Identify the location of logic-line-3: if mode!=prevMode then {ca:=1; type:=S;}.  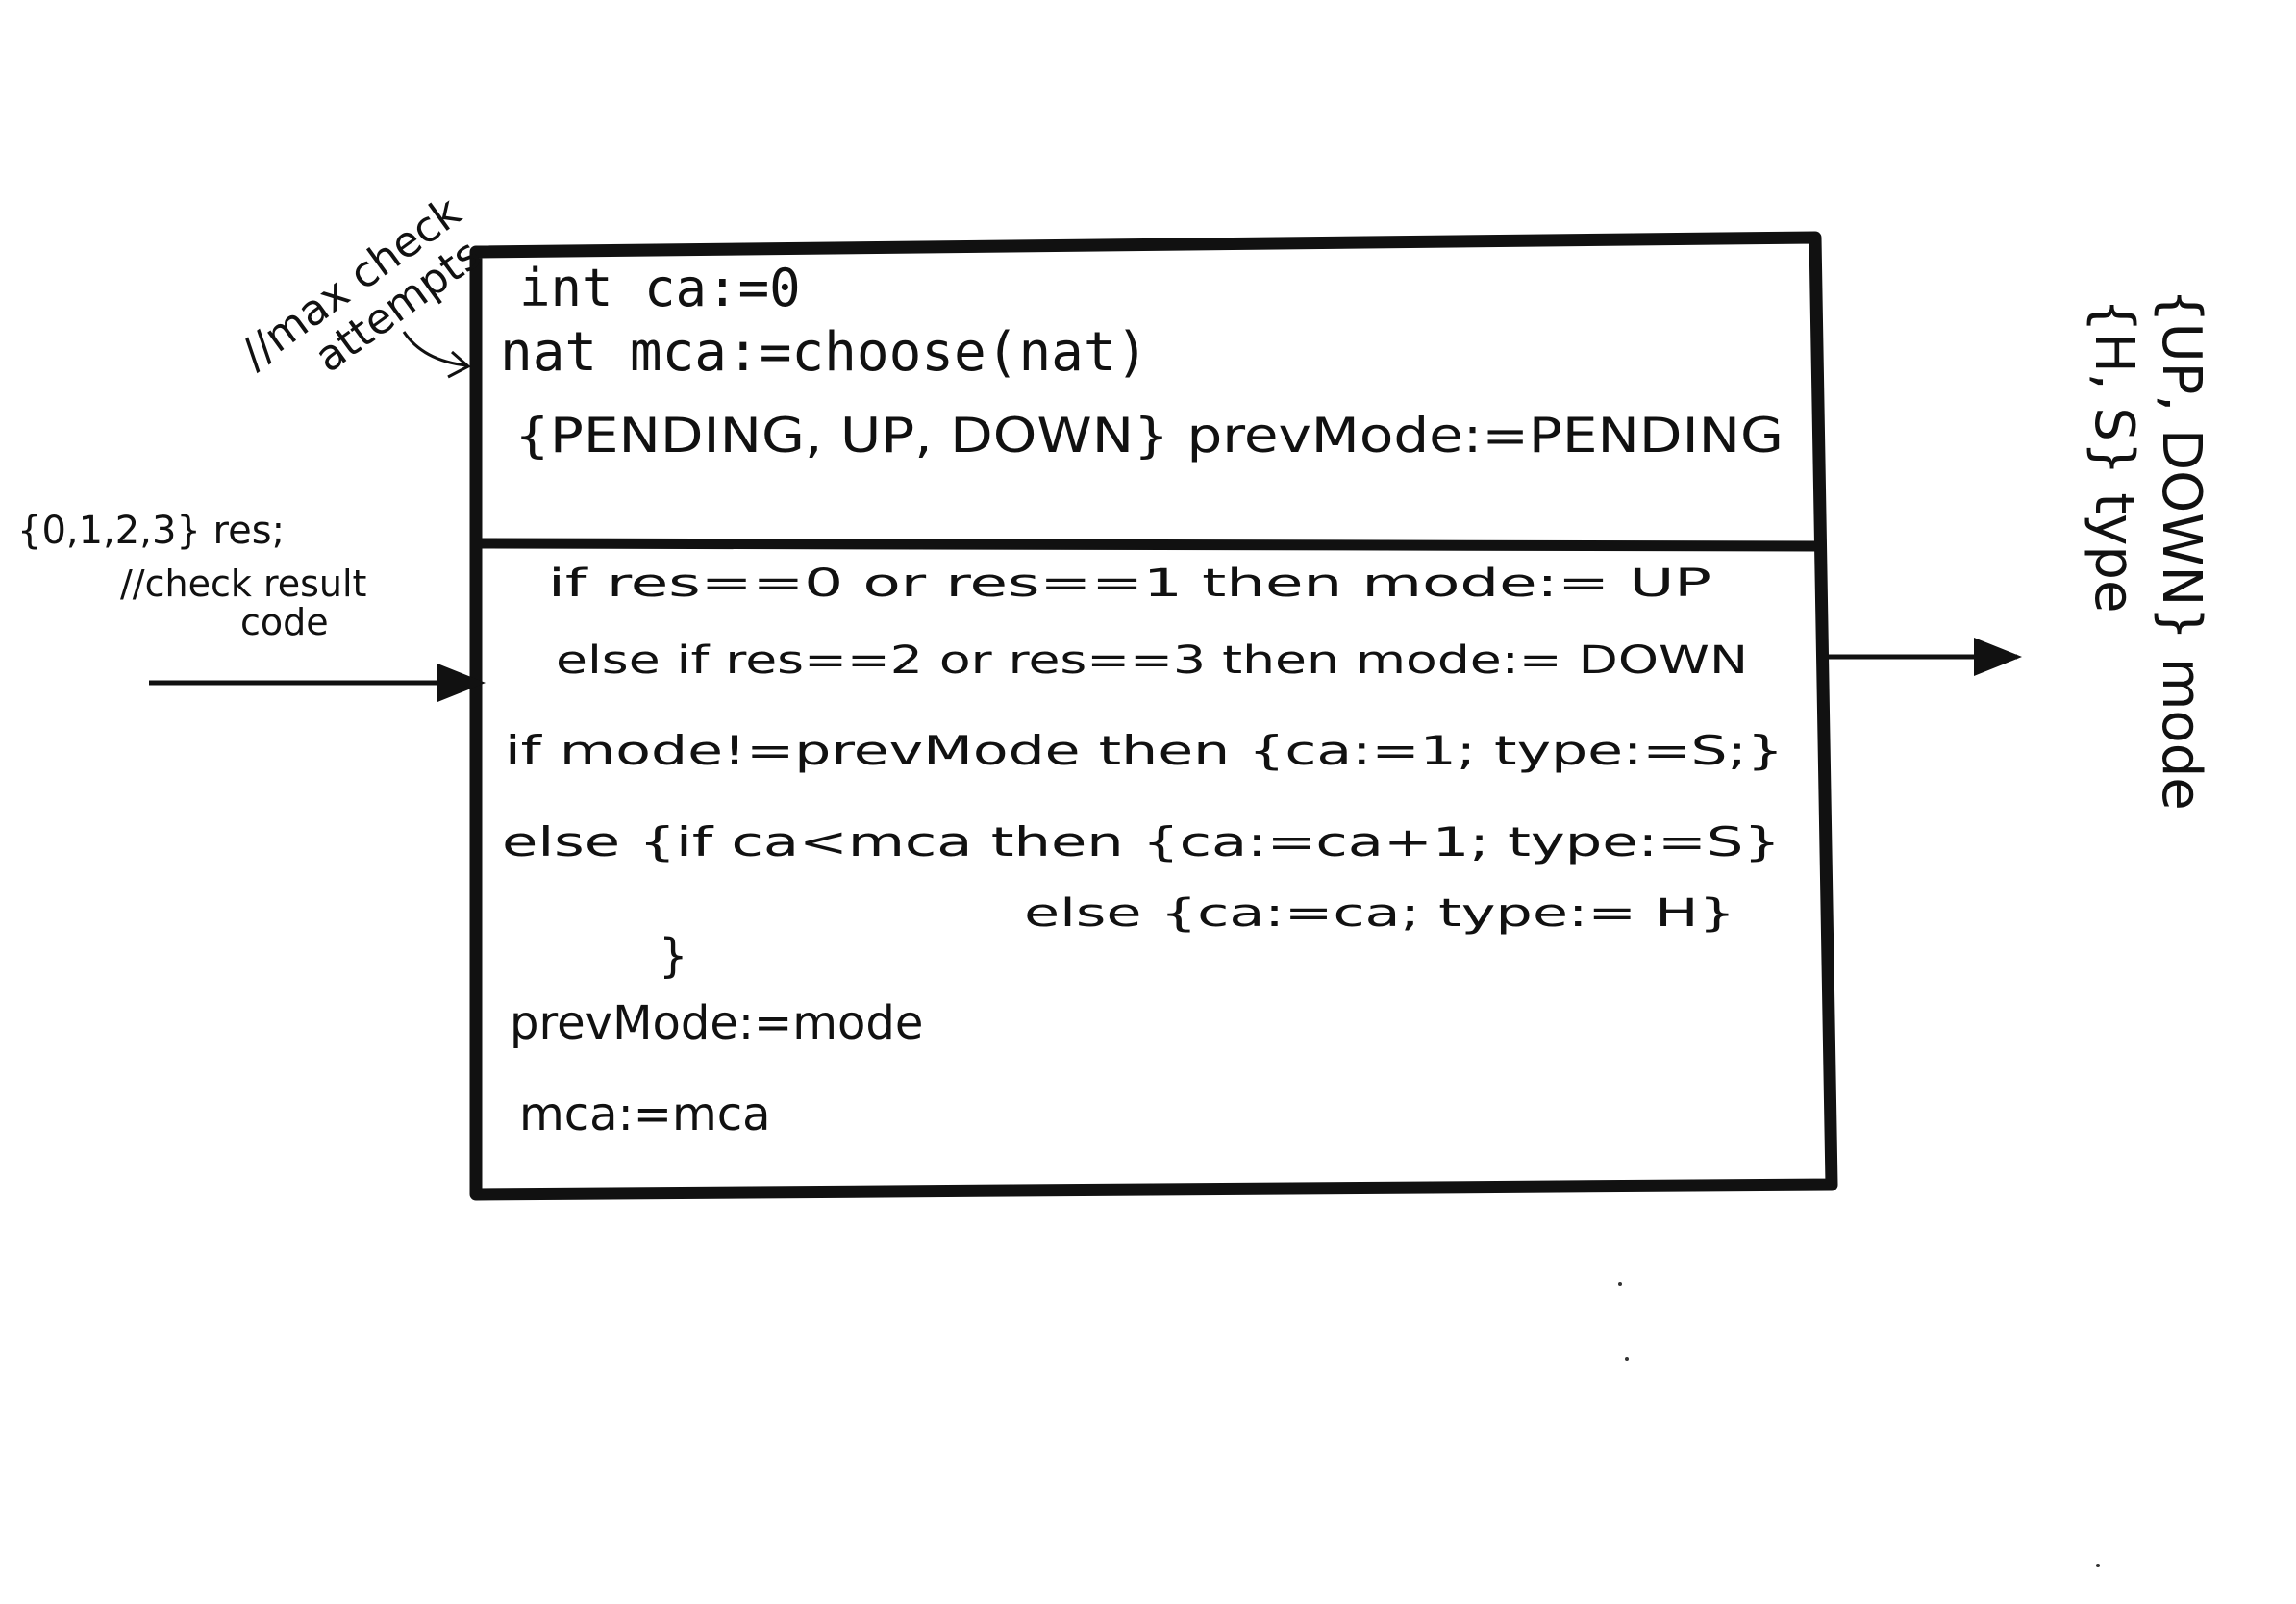
(1144, 750).